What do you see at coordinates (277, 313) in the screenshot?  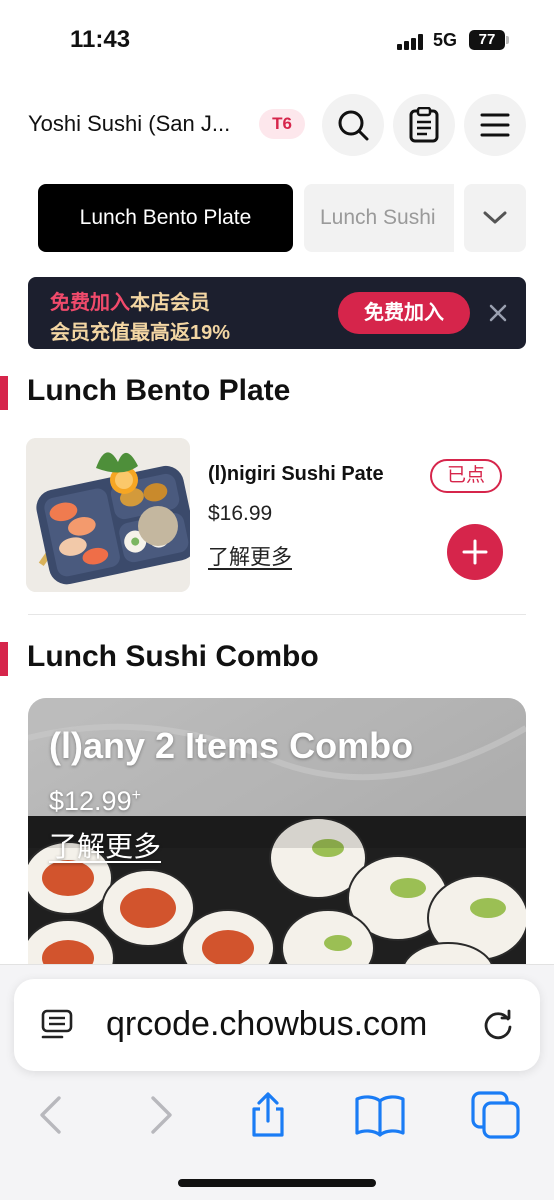 I see `membership-promo-banner: 免费加入本店会员 会员充值最高返19% 免费加入` at bounding box center [277, 313].